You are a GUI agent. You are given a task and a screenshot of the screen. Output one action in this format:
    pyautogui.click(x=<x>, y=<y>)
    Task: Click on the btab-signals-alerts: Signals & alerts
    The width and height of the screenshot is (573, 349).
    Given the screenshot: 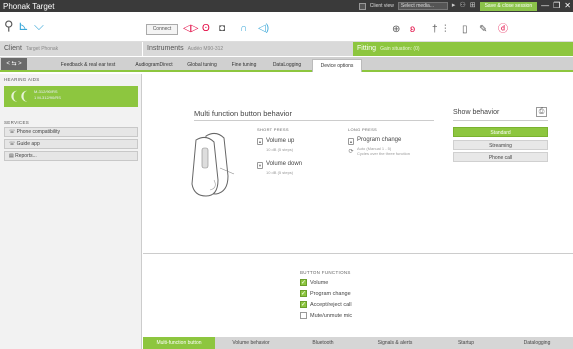 What is the action you would take?
    pyautogui.click(x=395, y=343)
    